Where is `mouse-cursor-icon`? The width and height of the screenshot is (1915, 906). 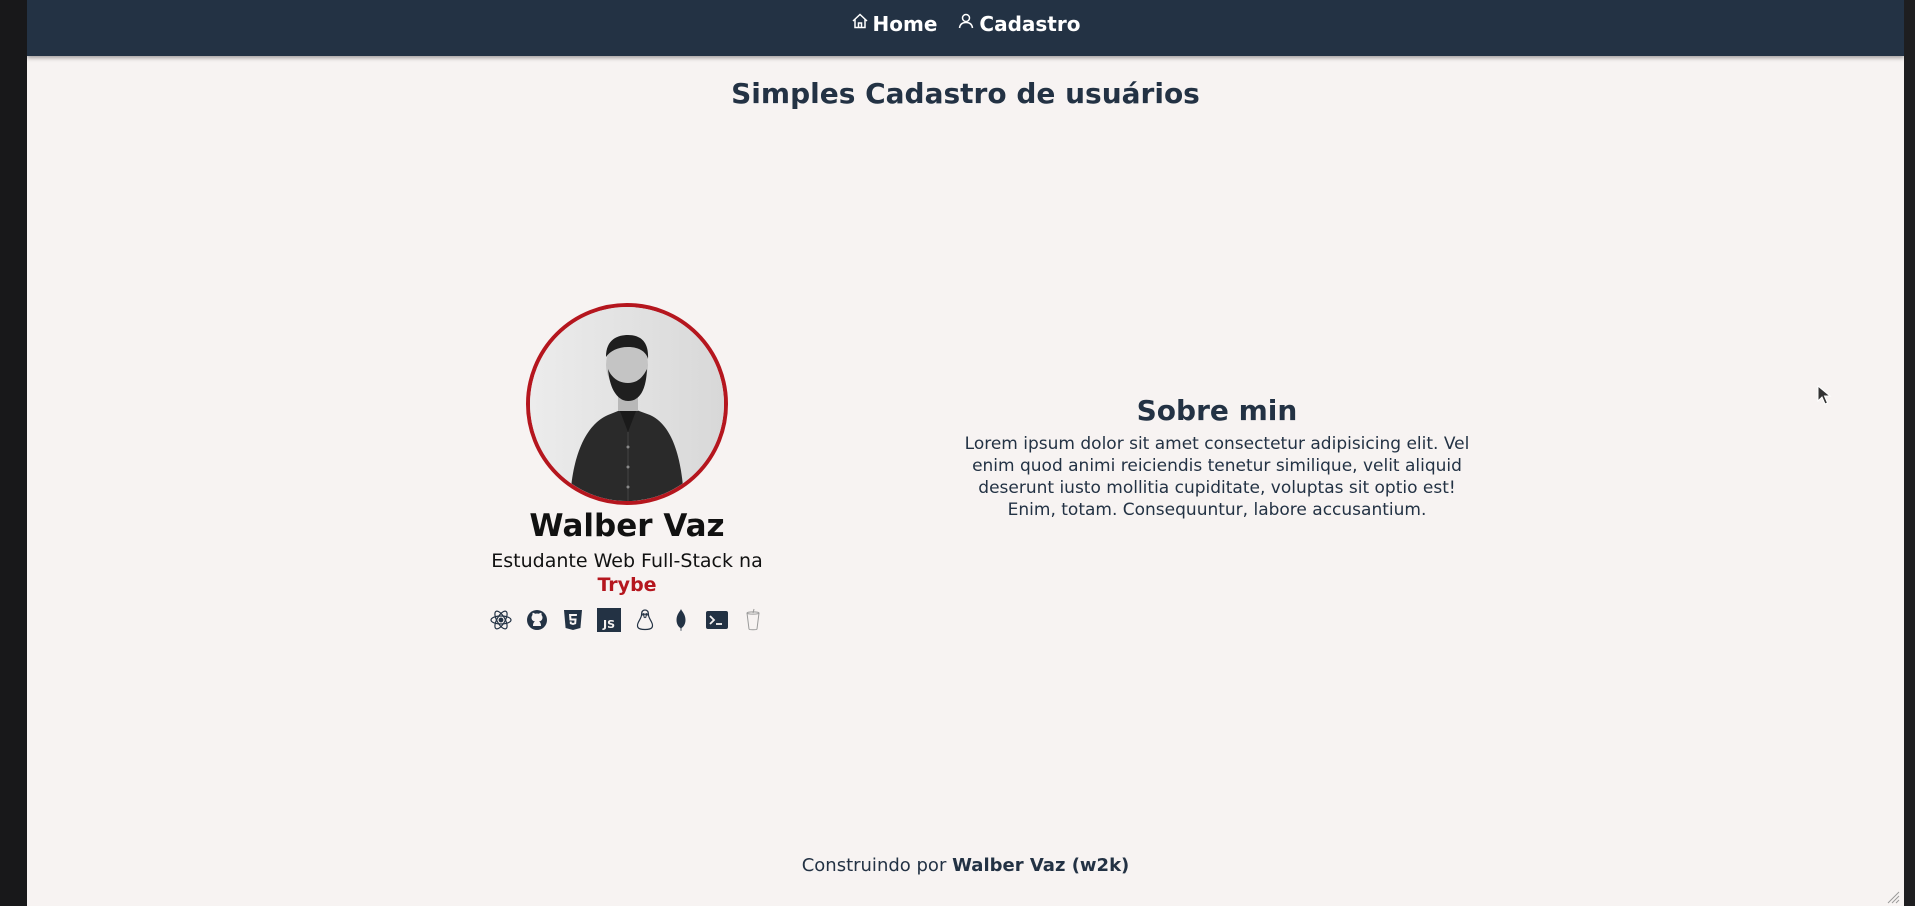 mouse-cursor-icon is located at coordinates (1824, 395).